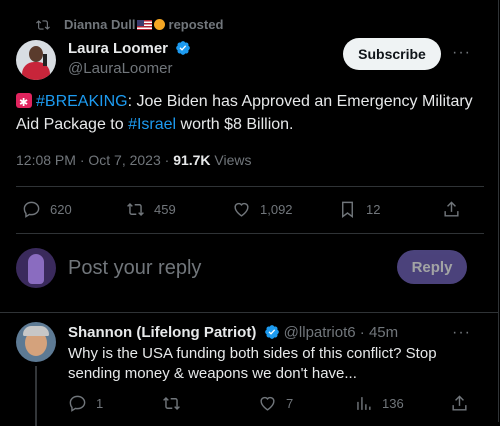  Describe the element at coordinates (192, 160) in the screenshot. I see `views-count: 91.7K` at that location.